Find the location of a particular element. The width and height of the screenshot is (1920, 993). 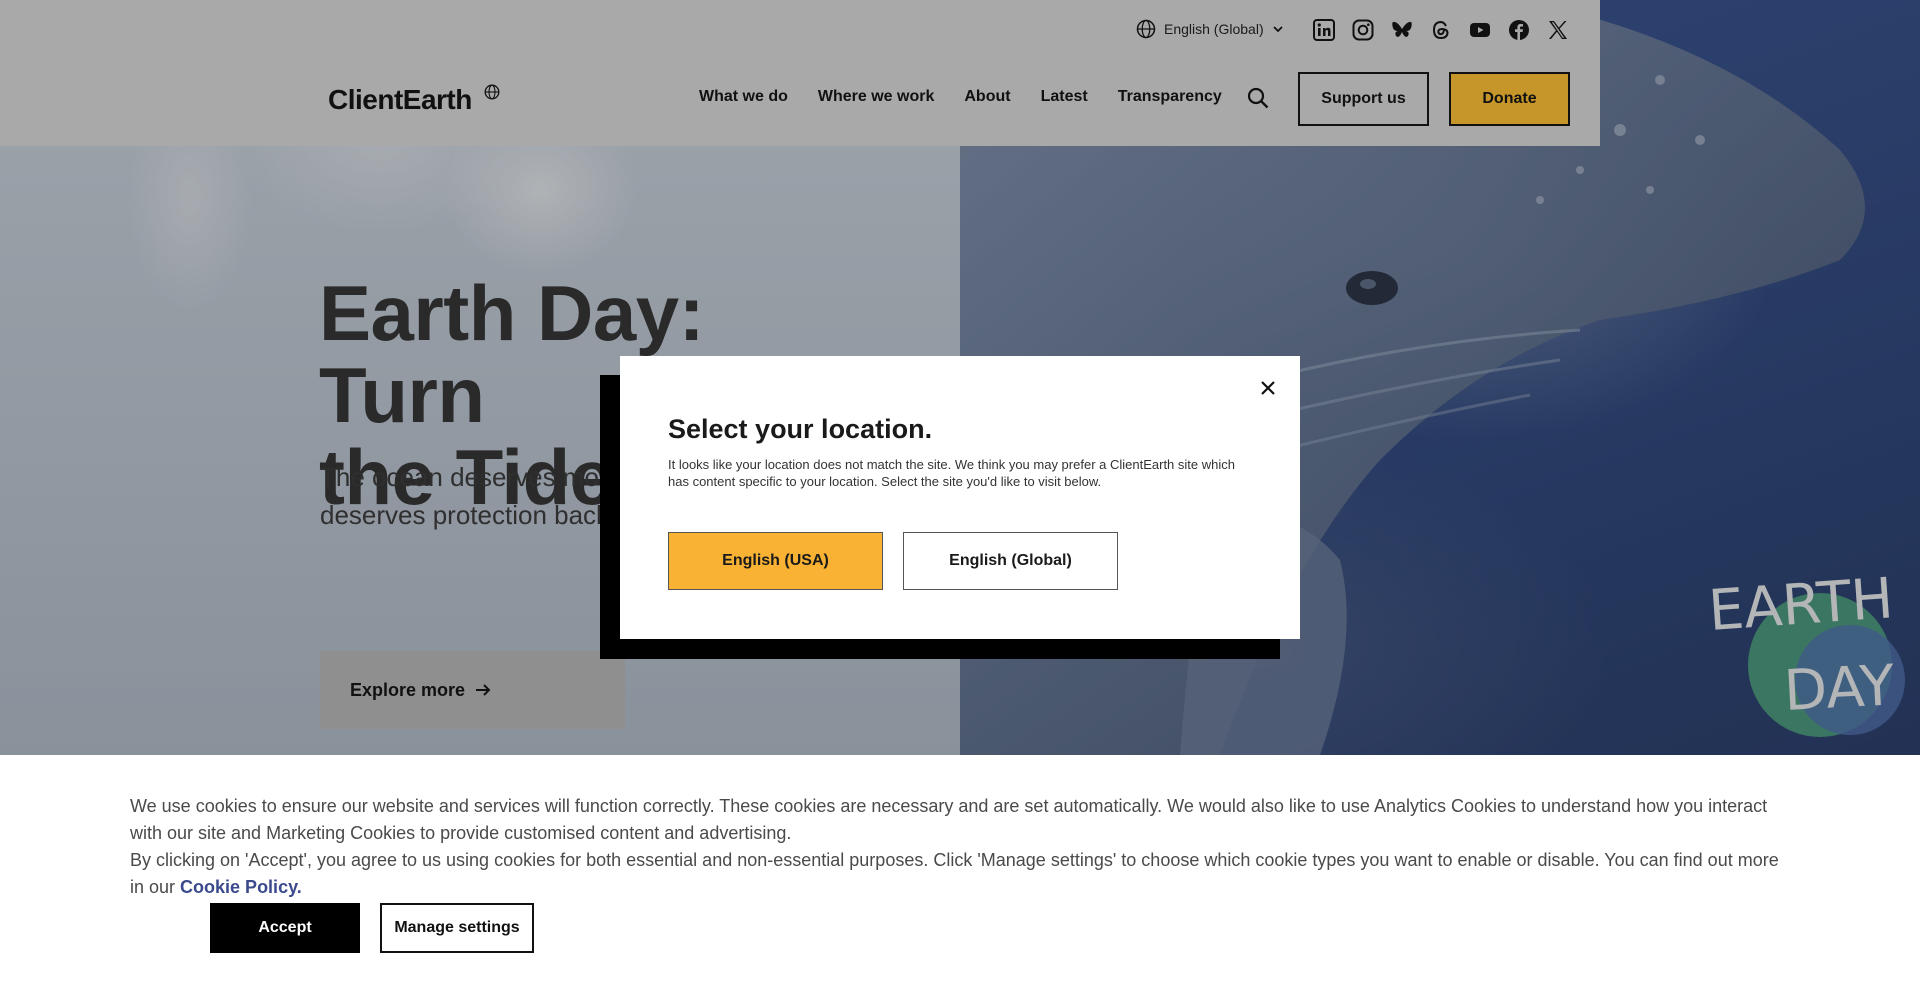

nav-item-about: About is located at coordinates (987, 97).